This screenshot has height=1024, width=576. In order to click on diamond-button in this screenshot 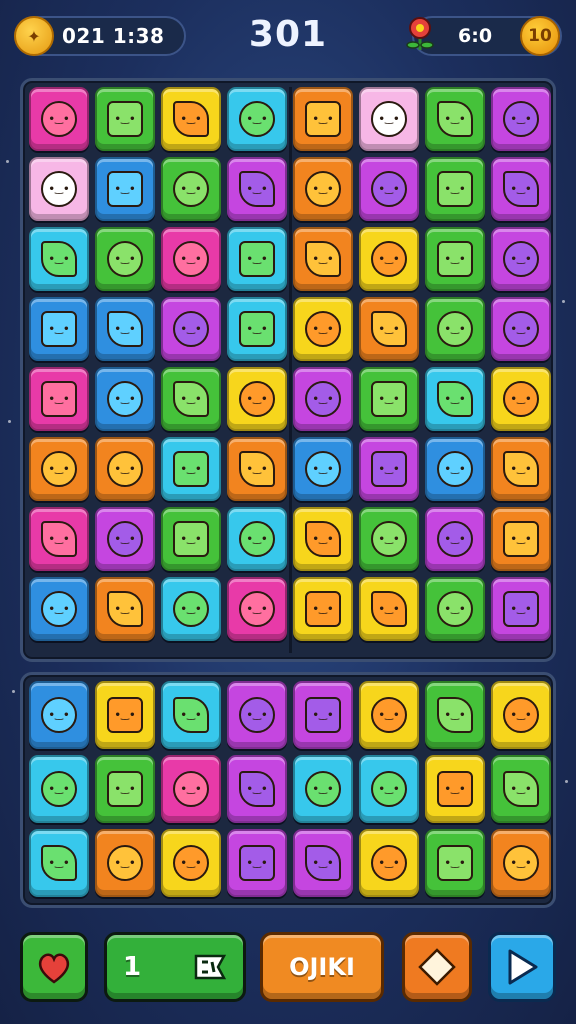, I will do `click(437, 967)`.